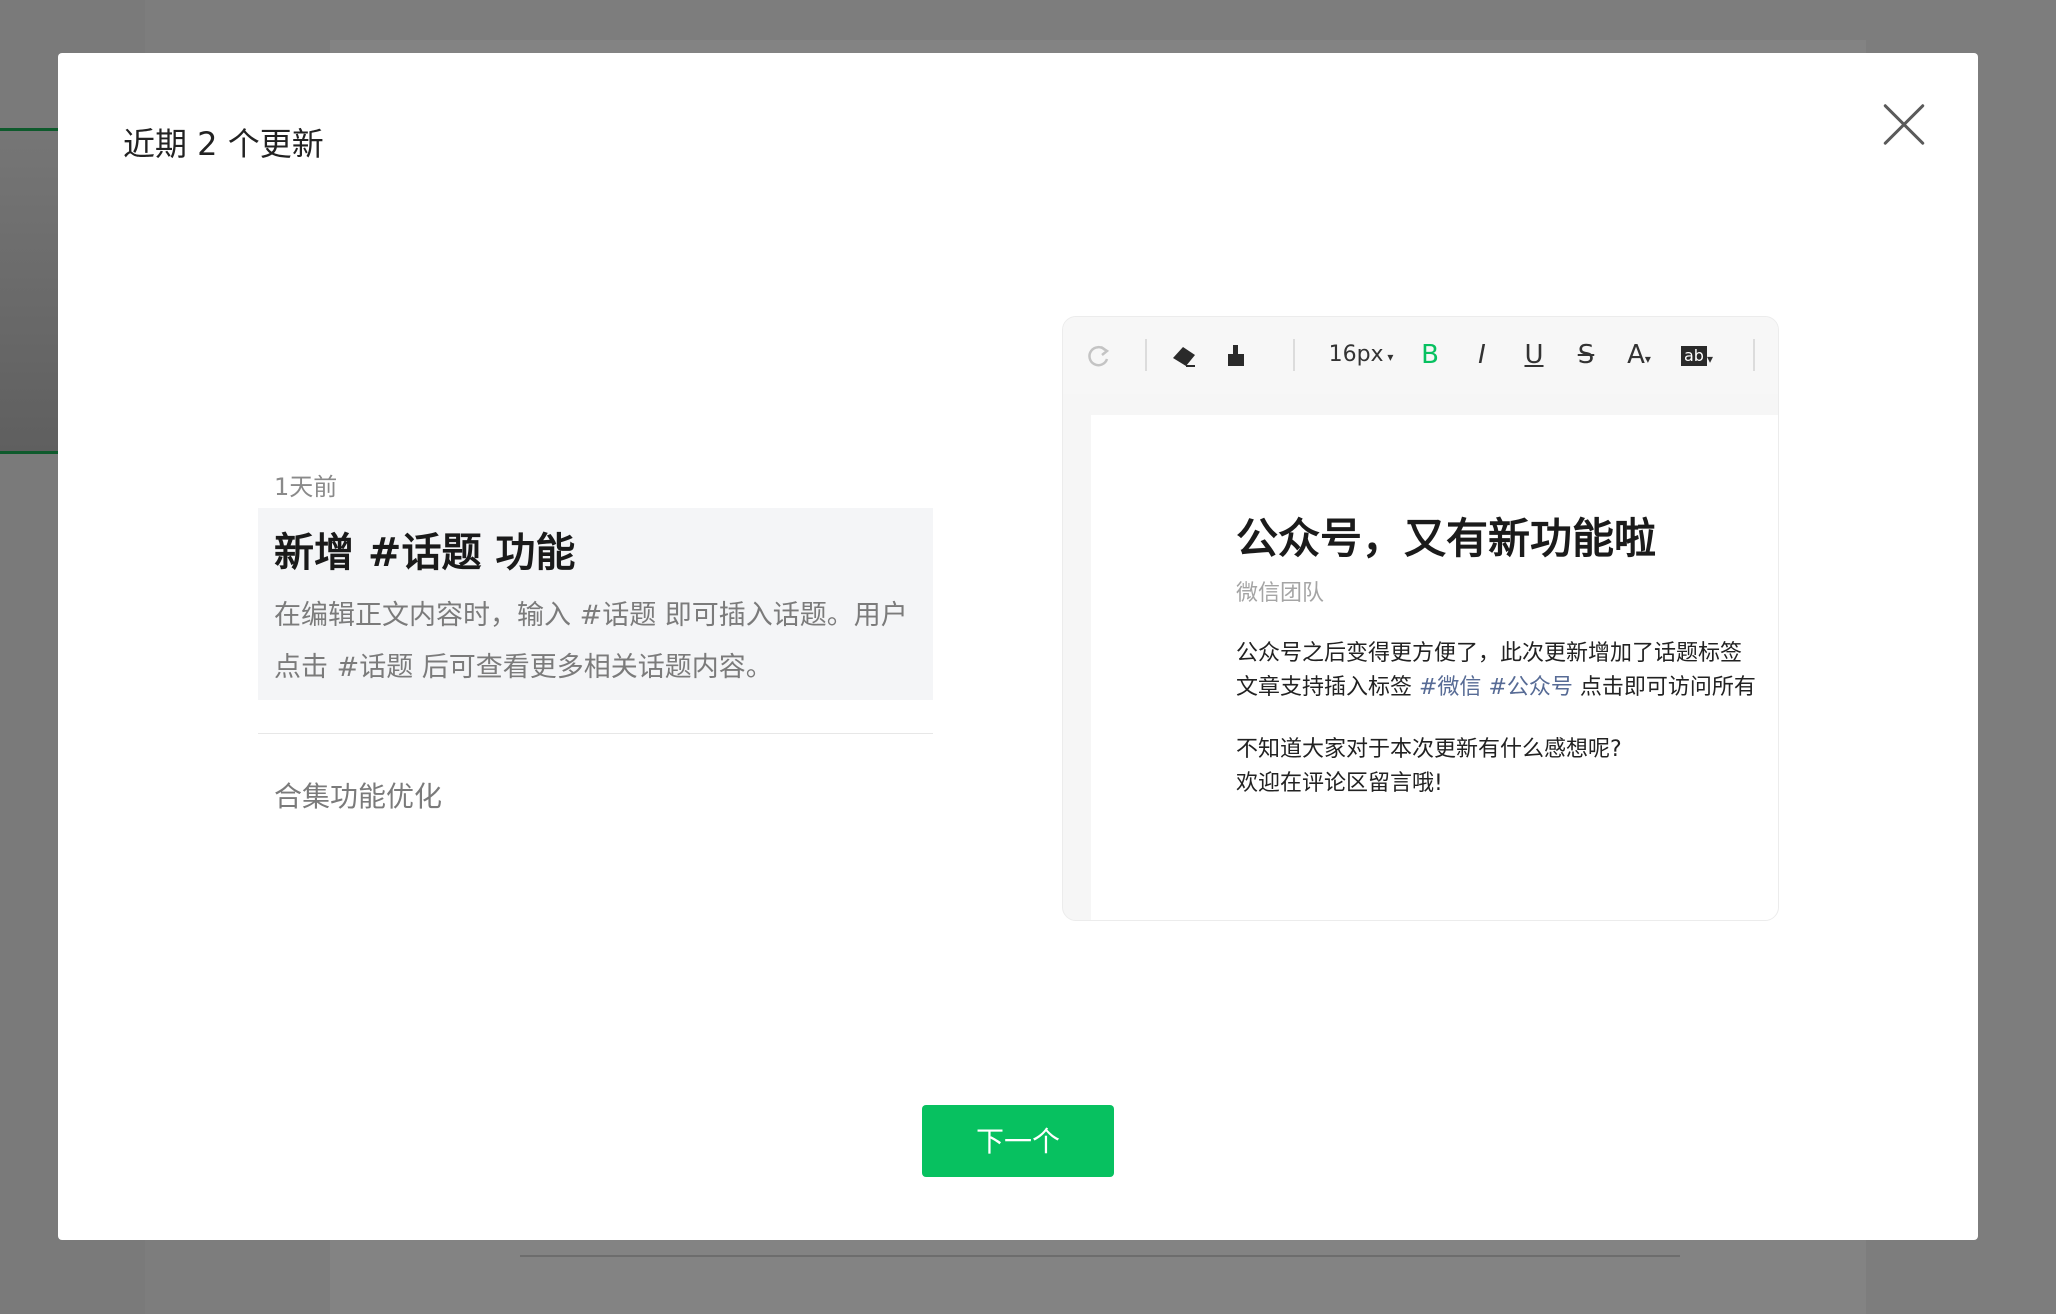  Describe the element at coordinates (1356, 354) in the screenshot. I see `font-size-value: 16px` at that location.